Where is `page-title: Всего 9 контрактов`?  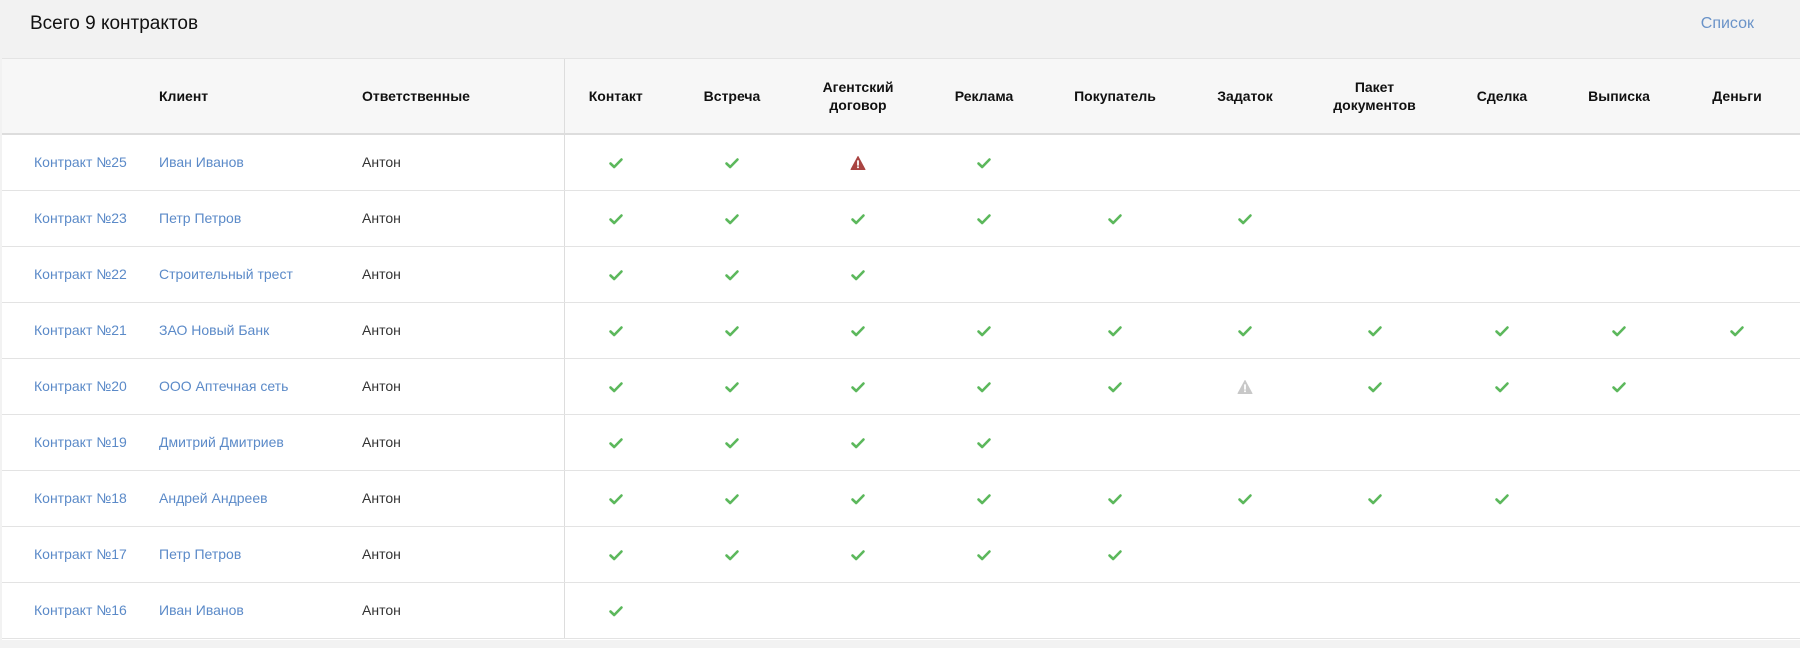 page-title: Всего 9 контрактов is located at coordinates (114, 23).